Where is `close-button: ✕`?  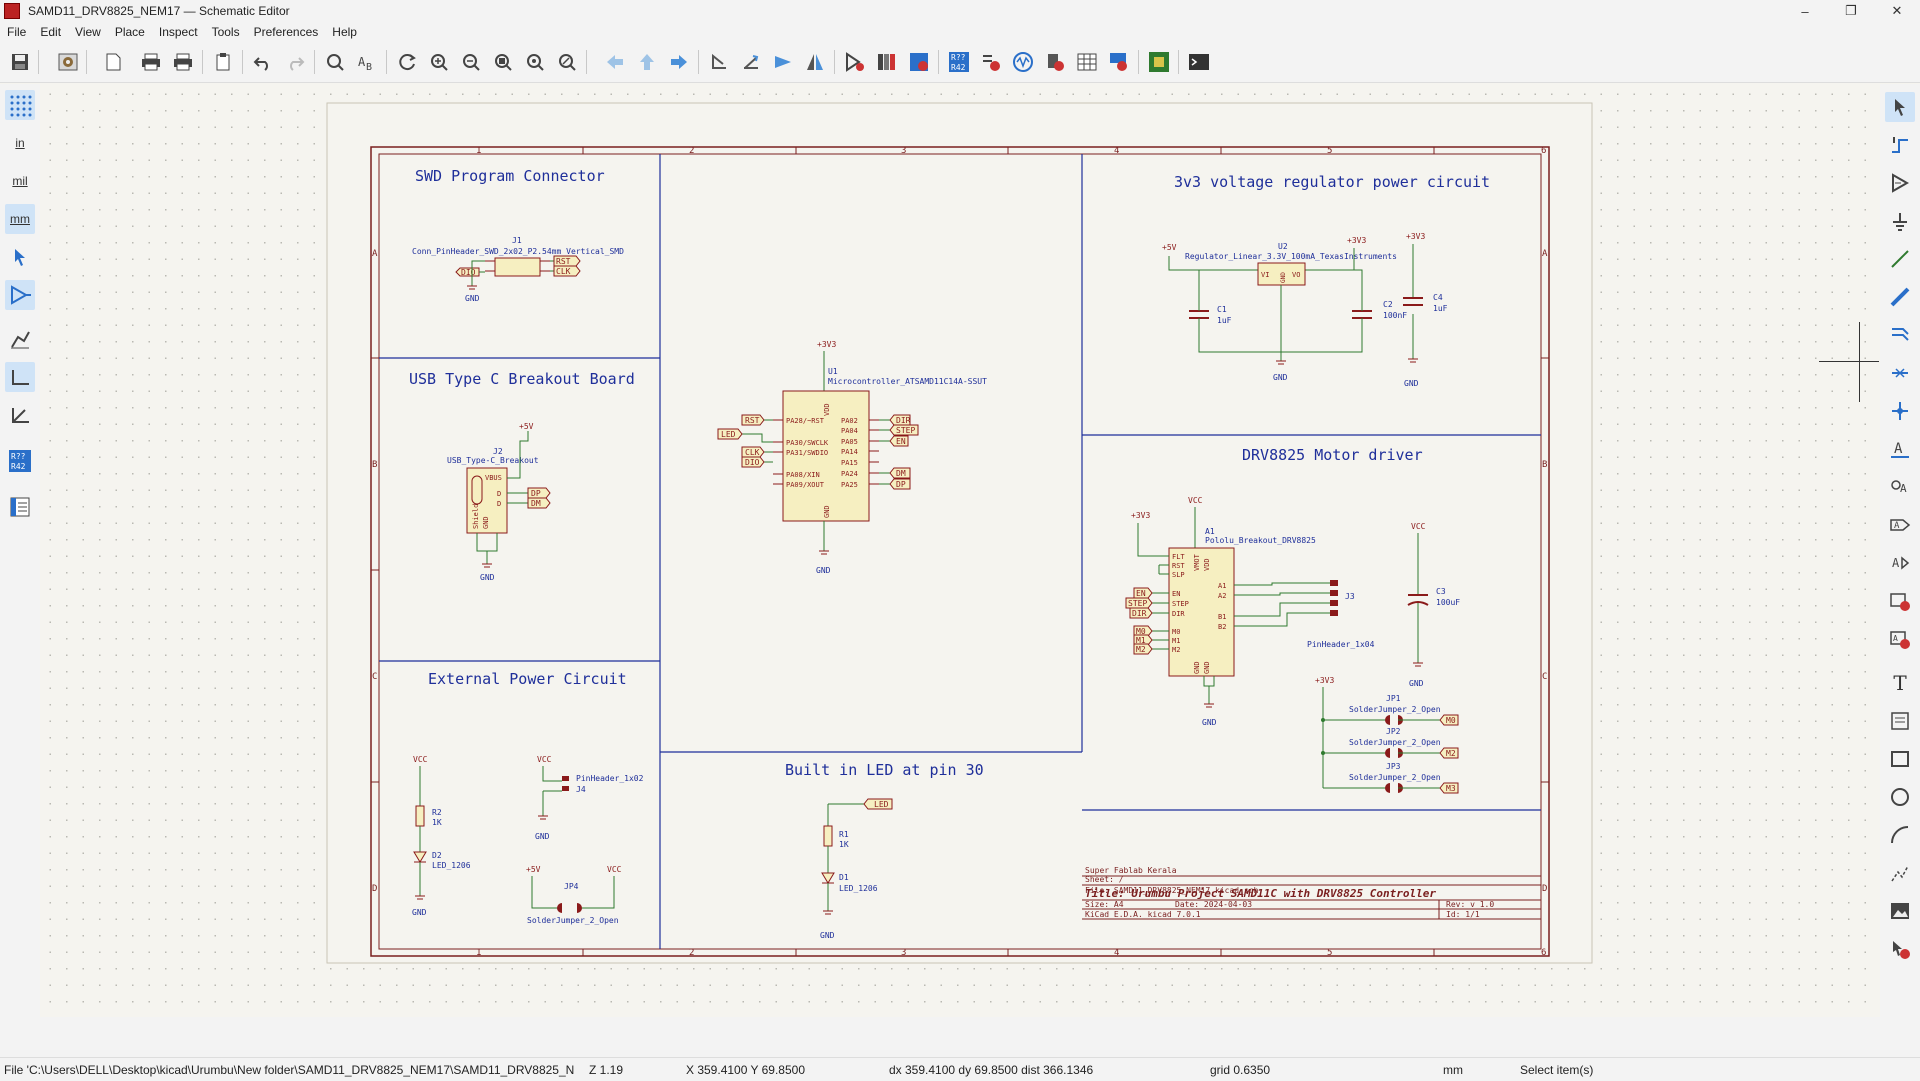
close-button: ✕ is located at coordinates (1897, 11).